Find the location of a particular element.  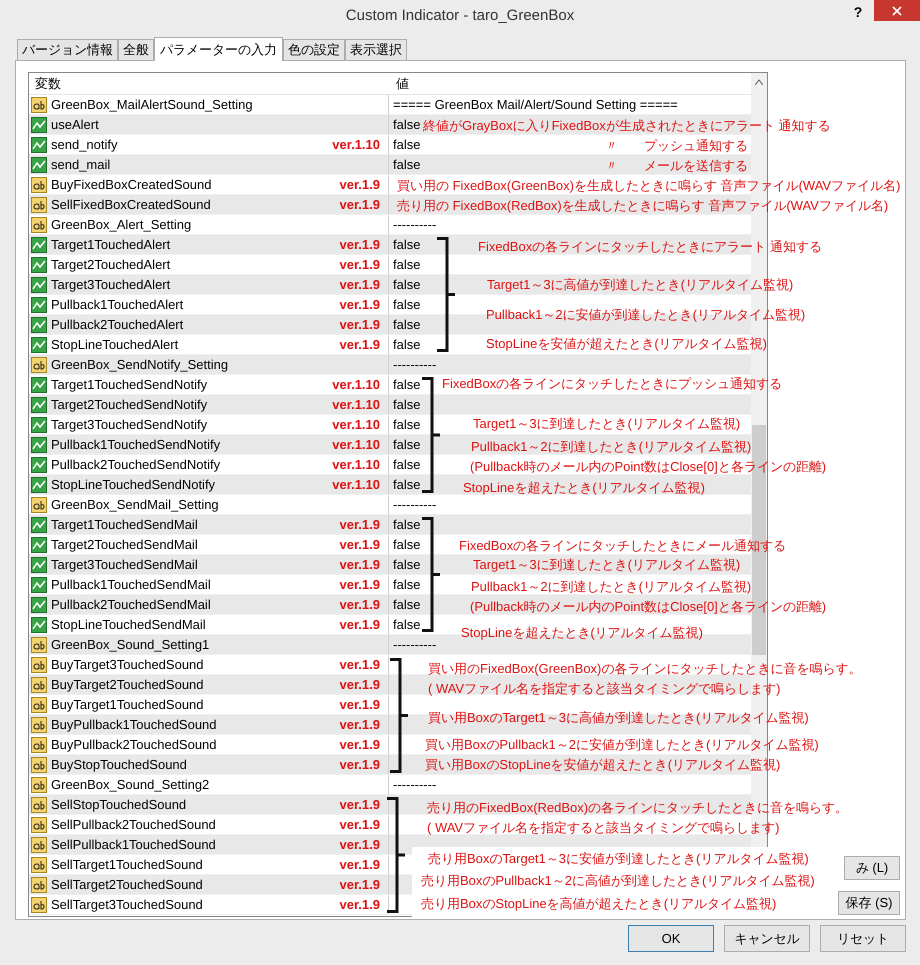

parameter-name: GreenBox_Sound_Setting2 is located at coordinates (130, 785).